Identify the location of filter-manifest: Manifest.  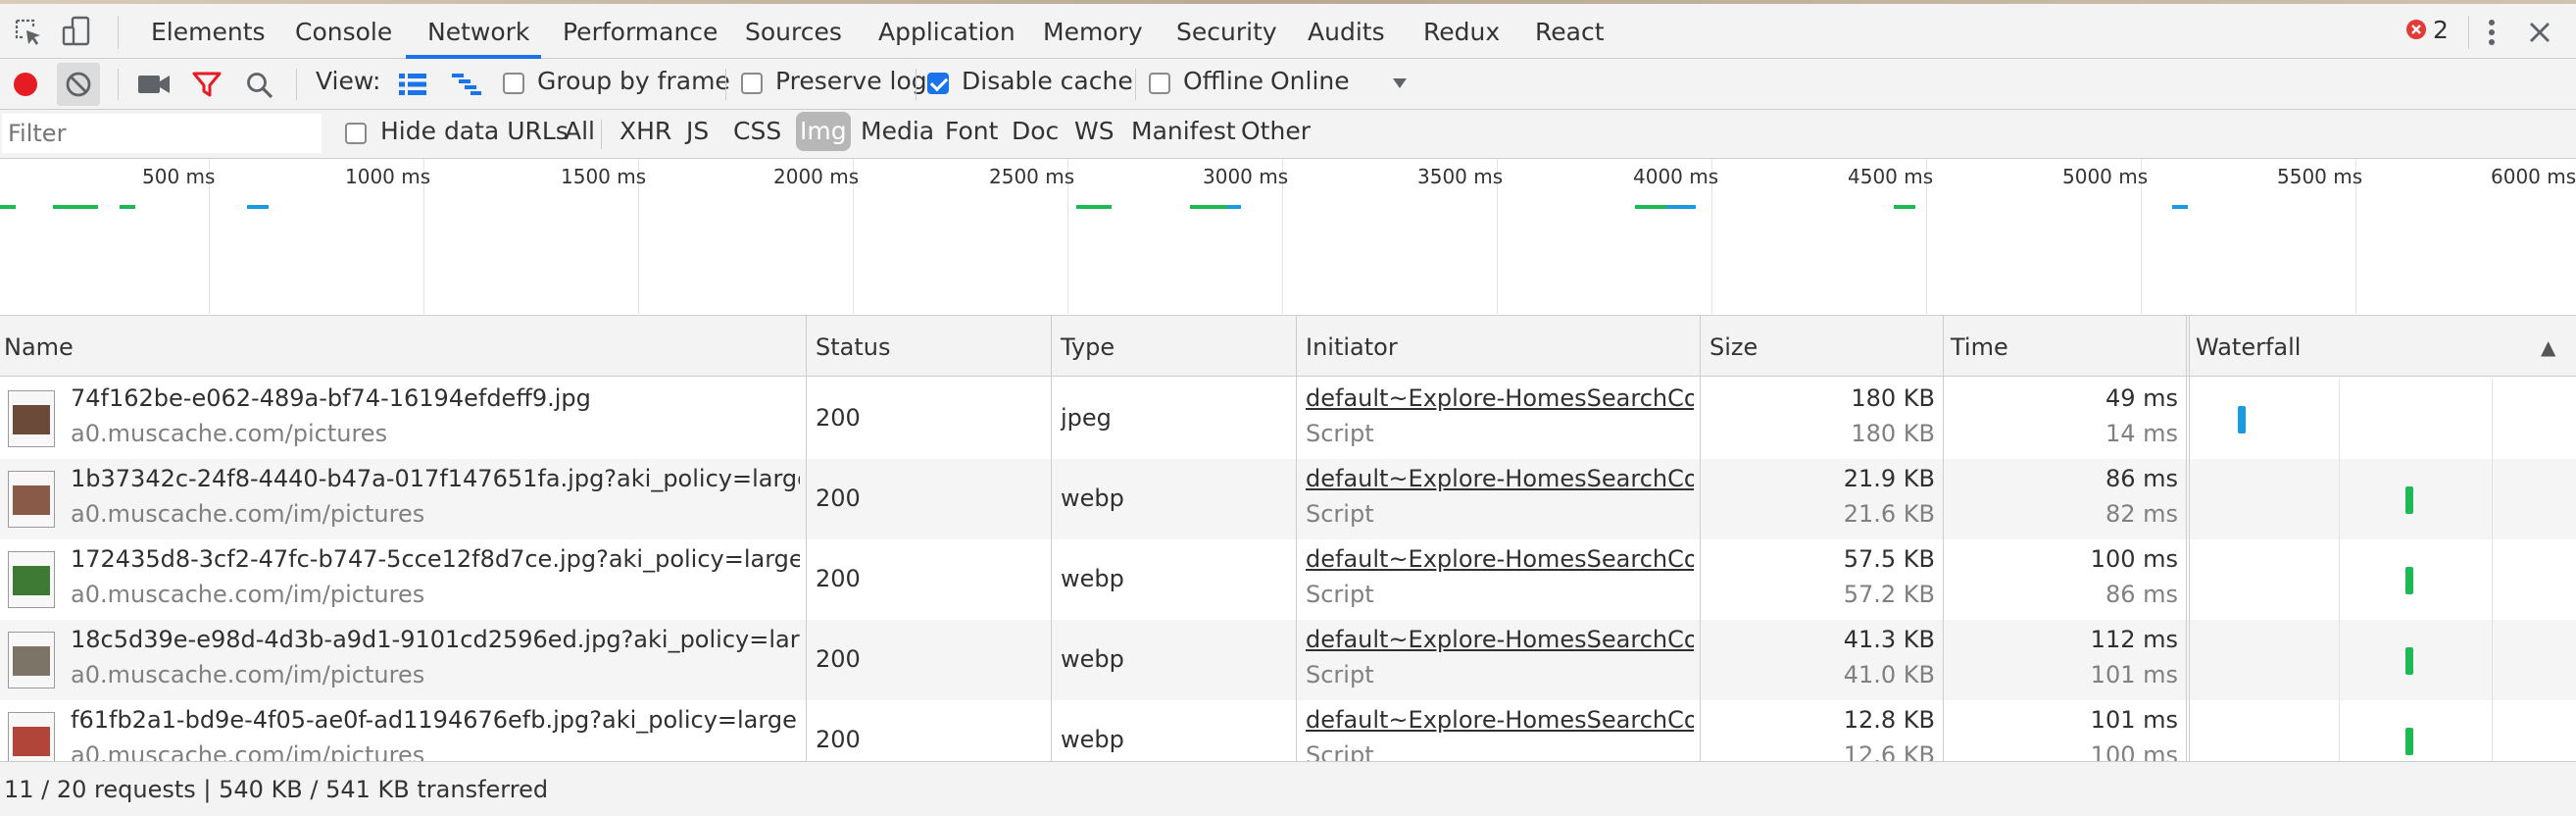
(1183, 131).